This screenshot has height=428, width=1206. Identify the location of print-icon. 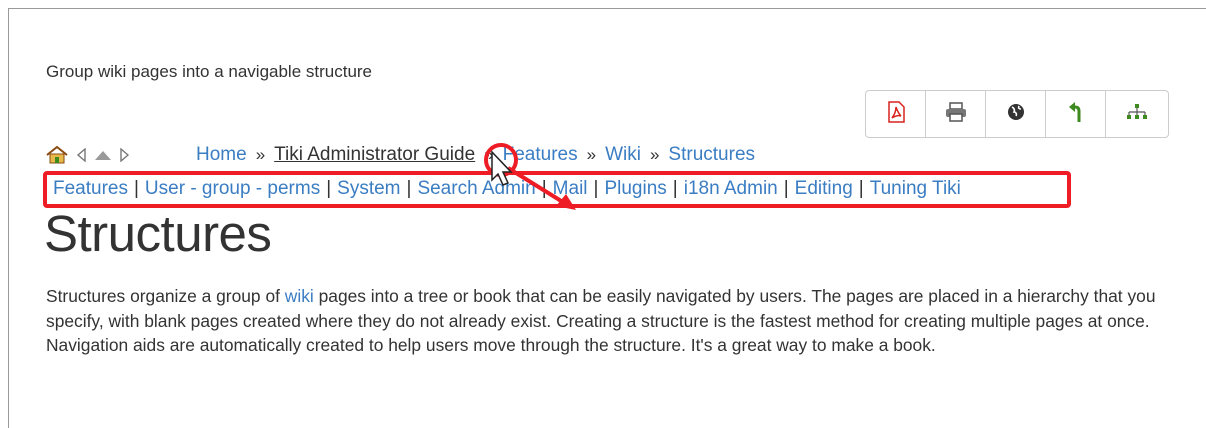
(956, 114).